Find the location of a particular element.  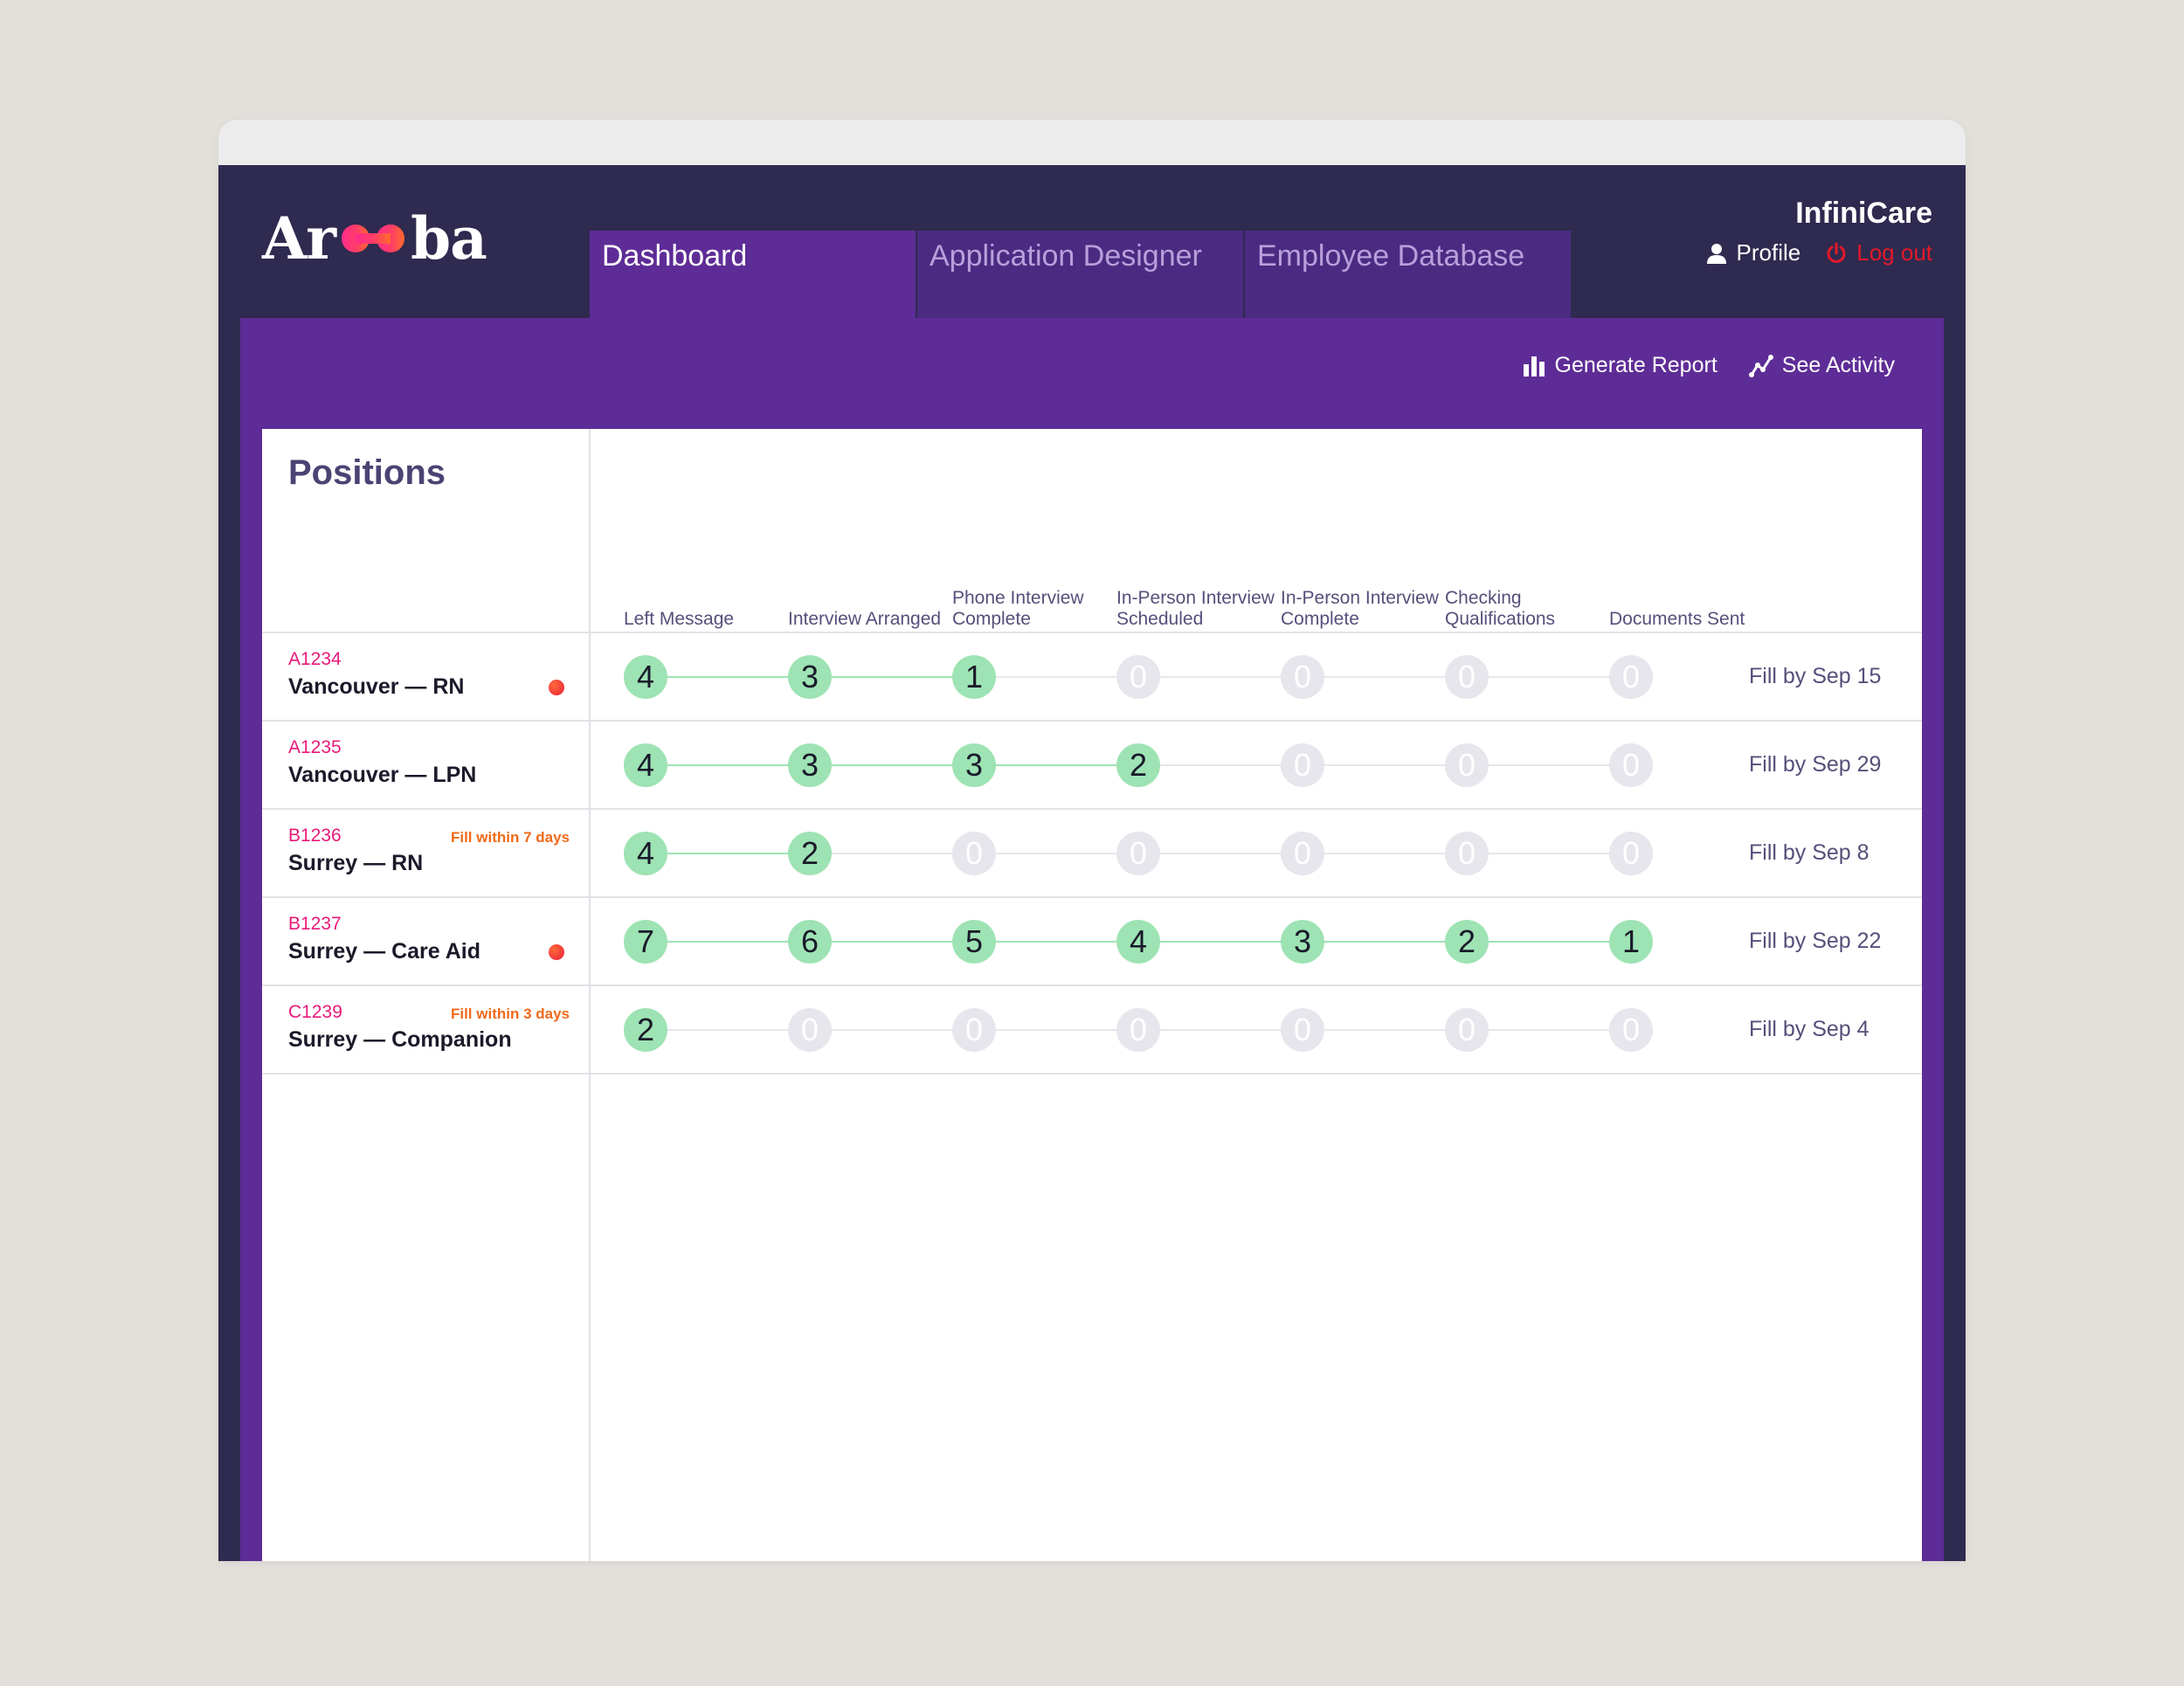

stage-count: 7 is located at coordinates (645, 942).